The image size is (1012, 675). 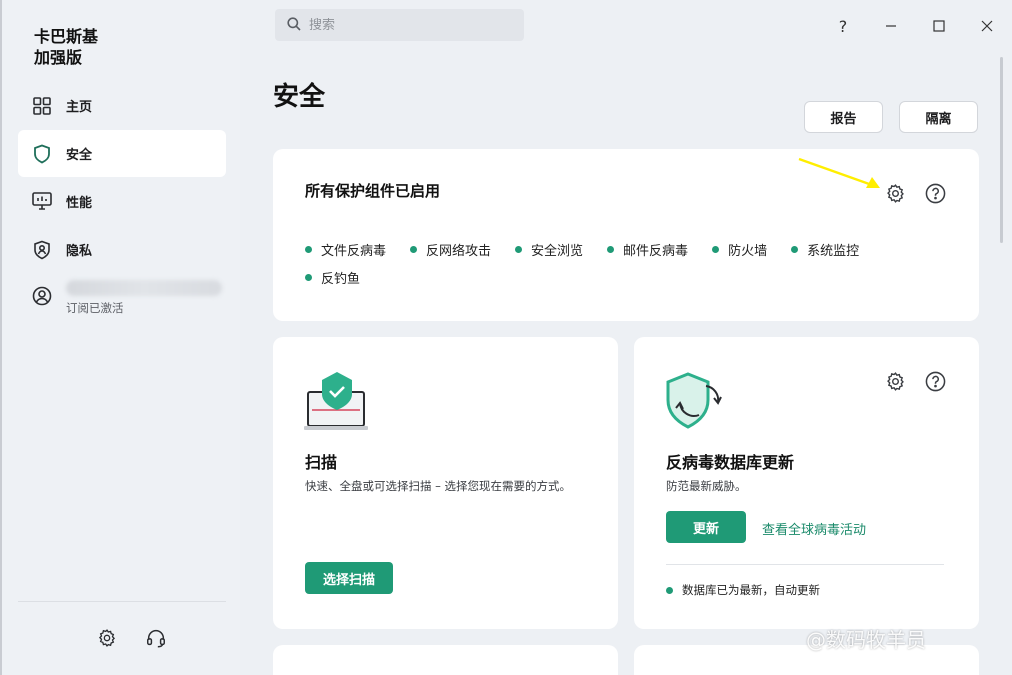 I want to click on search-box, so click(x=399, y=25).